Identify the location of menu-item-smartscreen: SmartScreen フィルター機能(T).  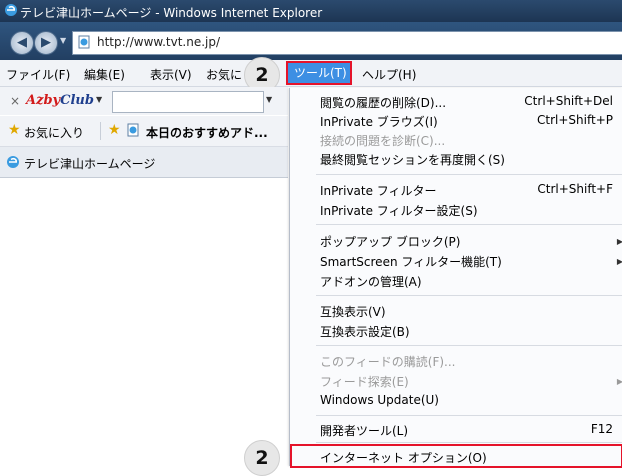
(411, 261).